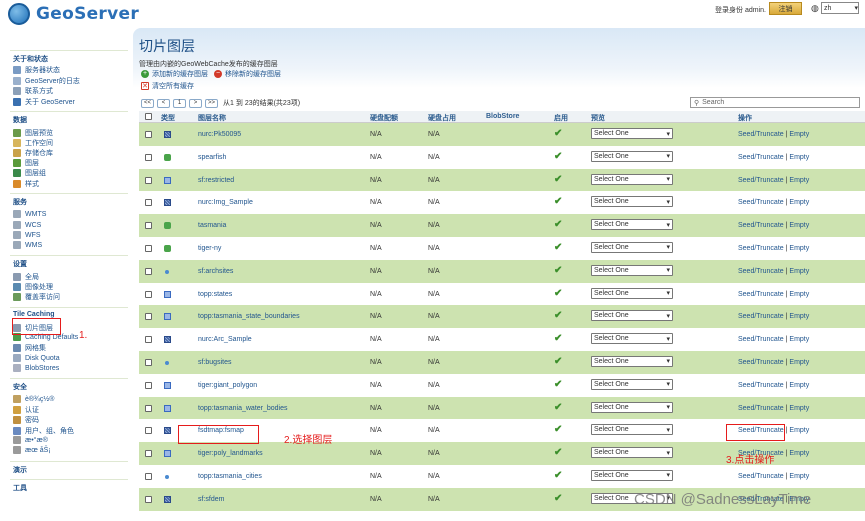  I want to click on sidebar-item: WMS, so click(27, 245).